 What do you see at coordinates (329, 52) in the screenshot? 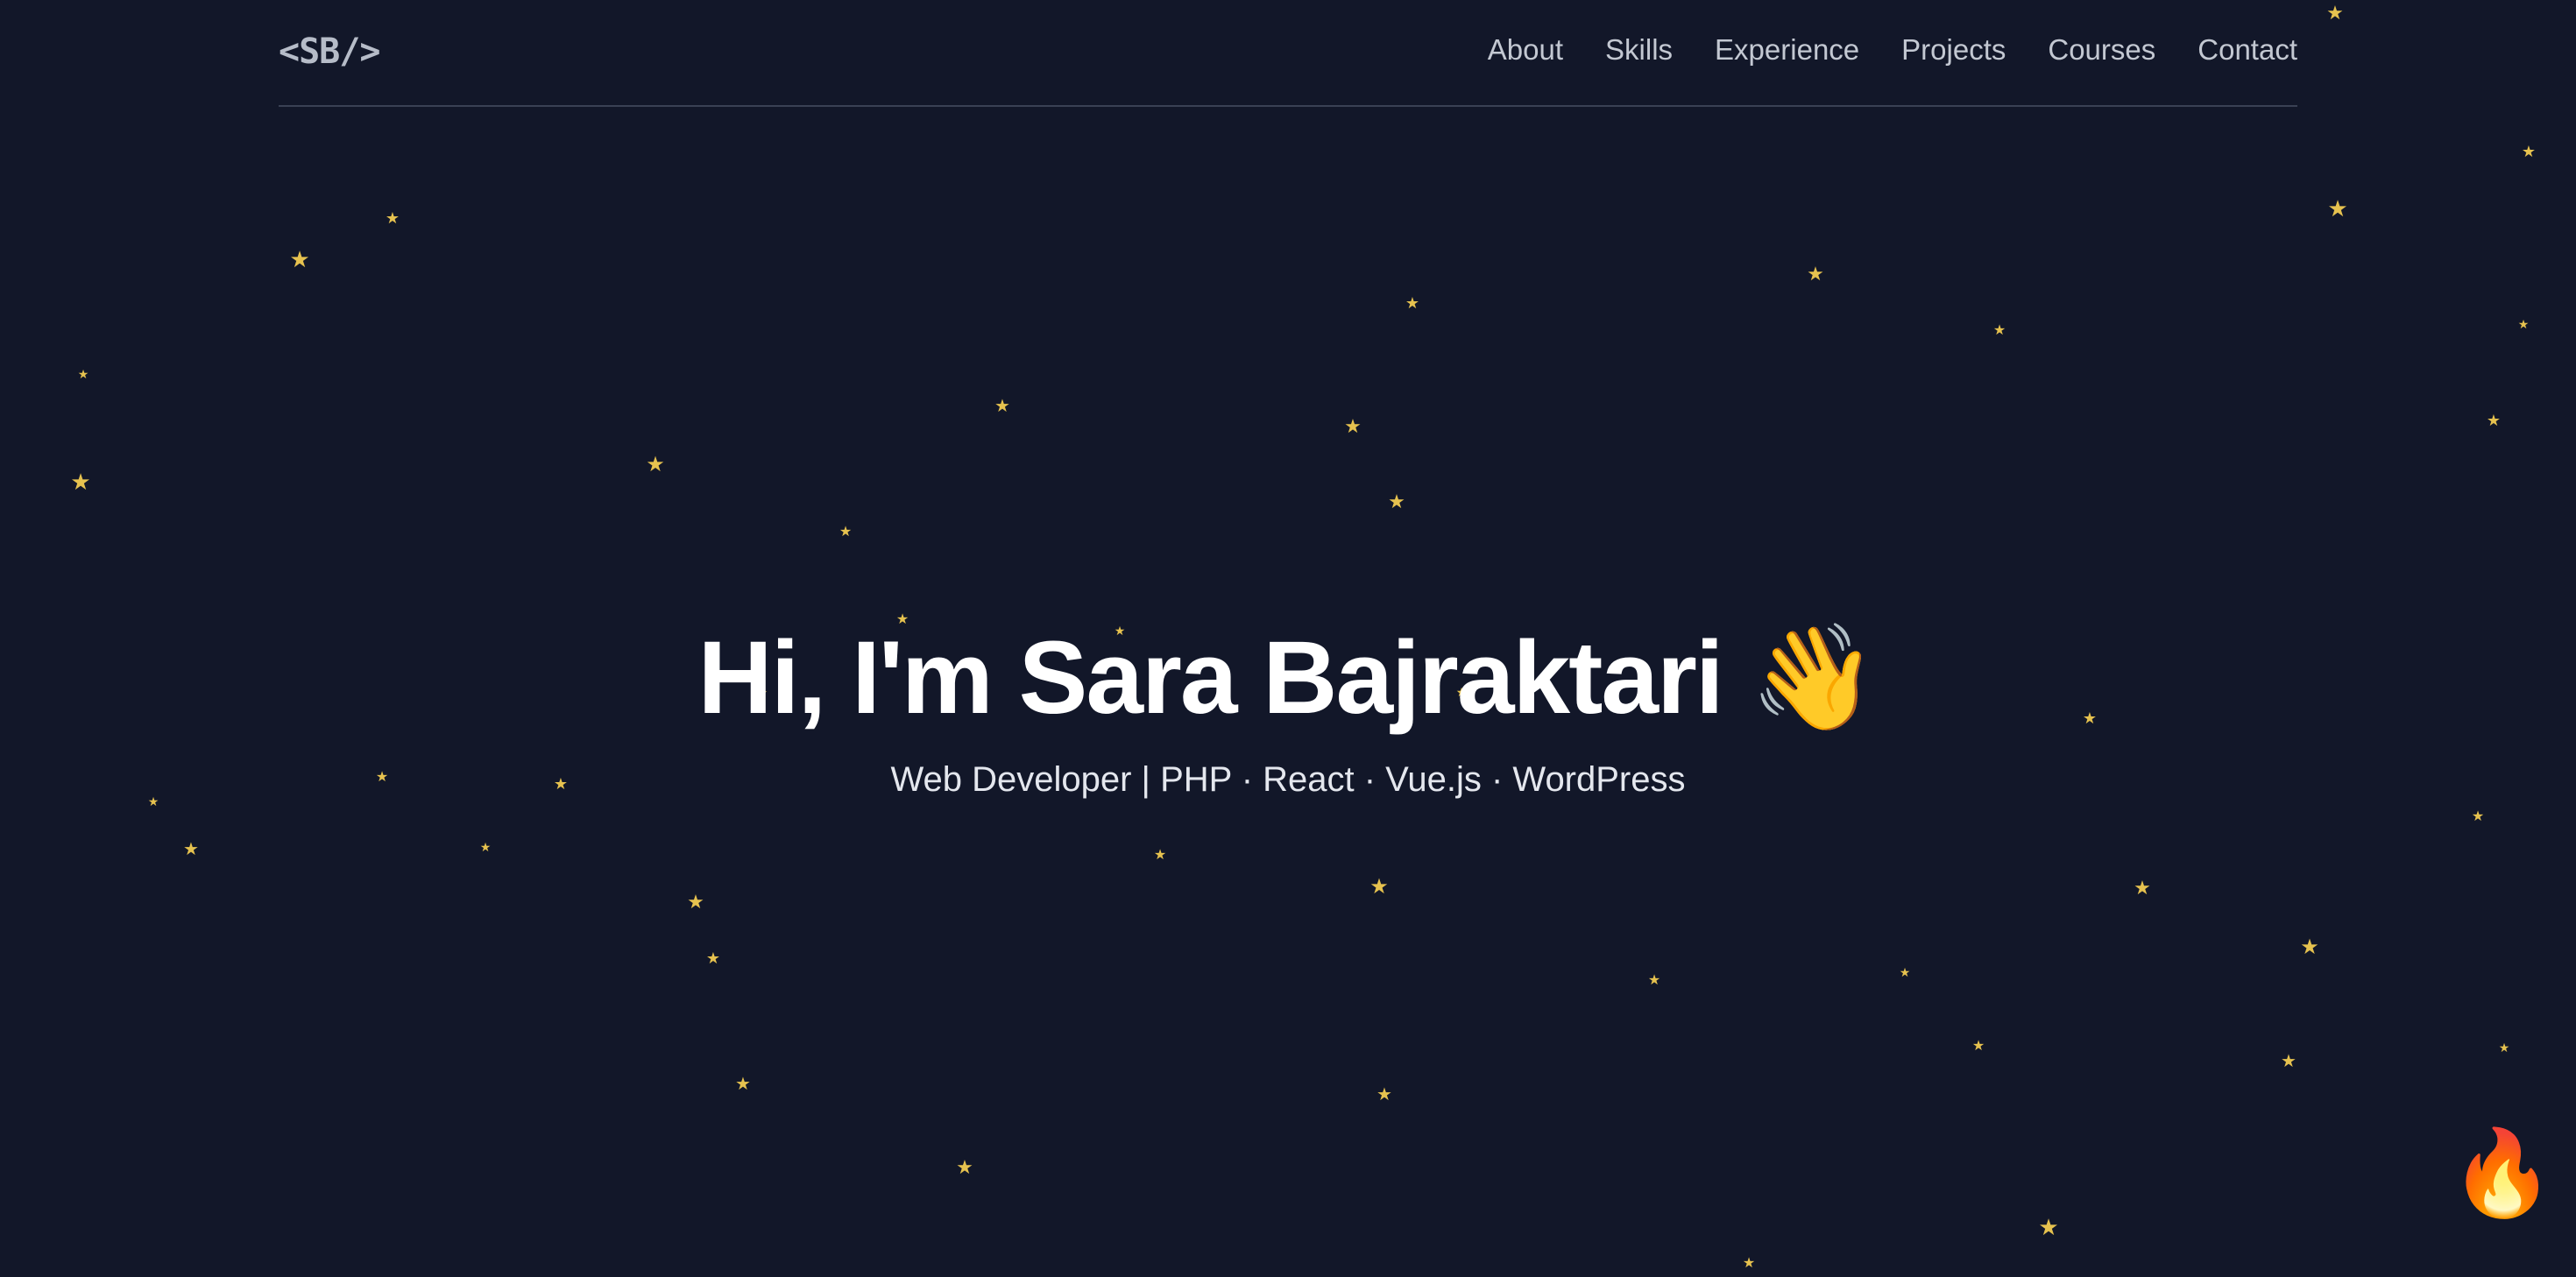
I see `logo: <SB/>` at bounding box center [329, 52].